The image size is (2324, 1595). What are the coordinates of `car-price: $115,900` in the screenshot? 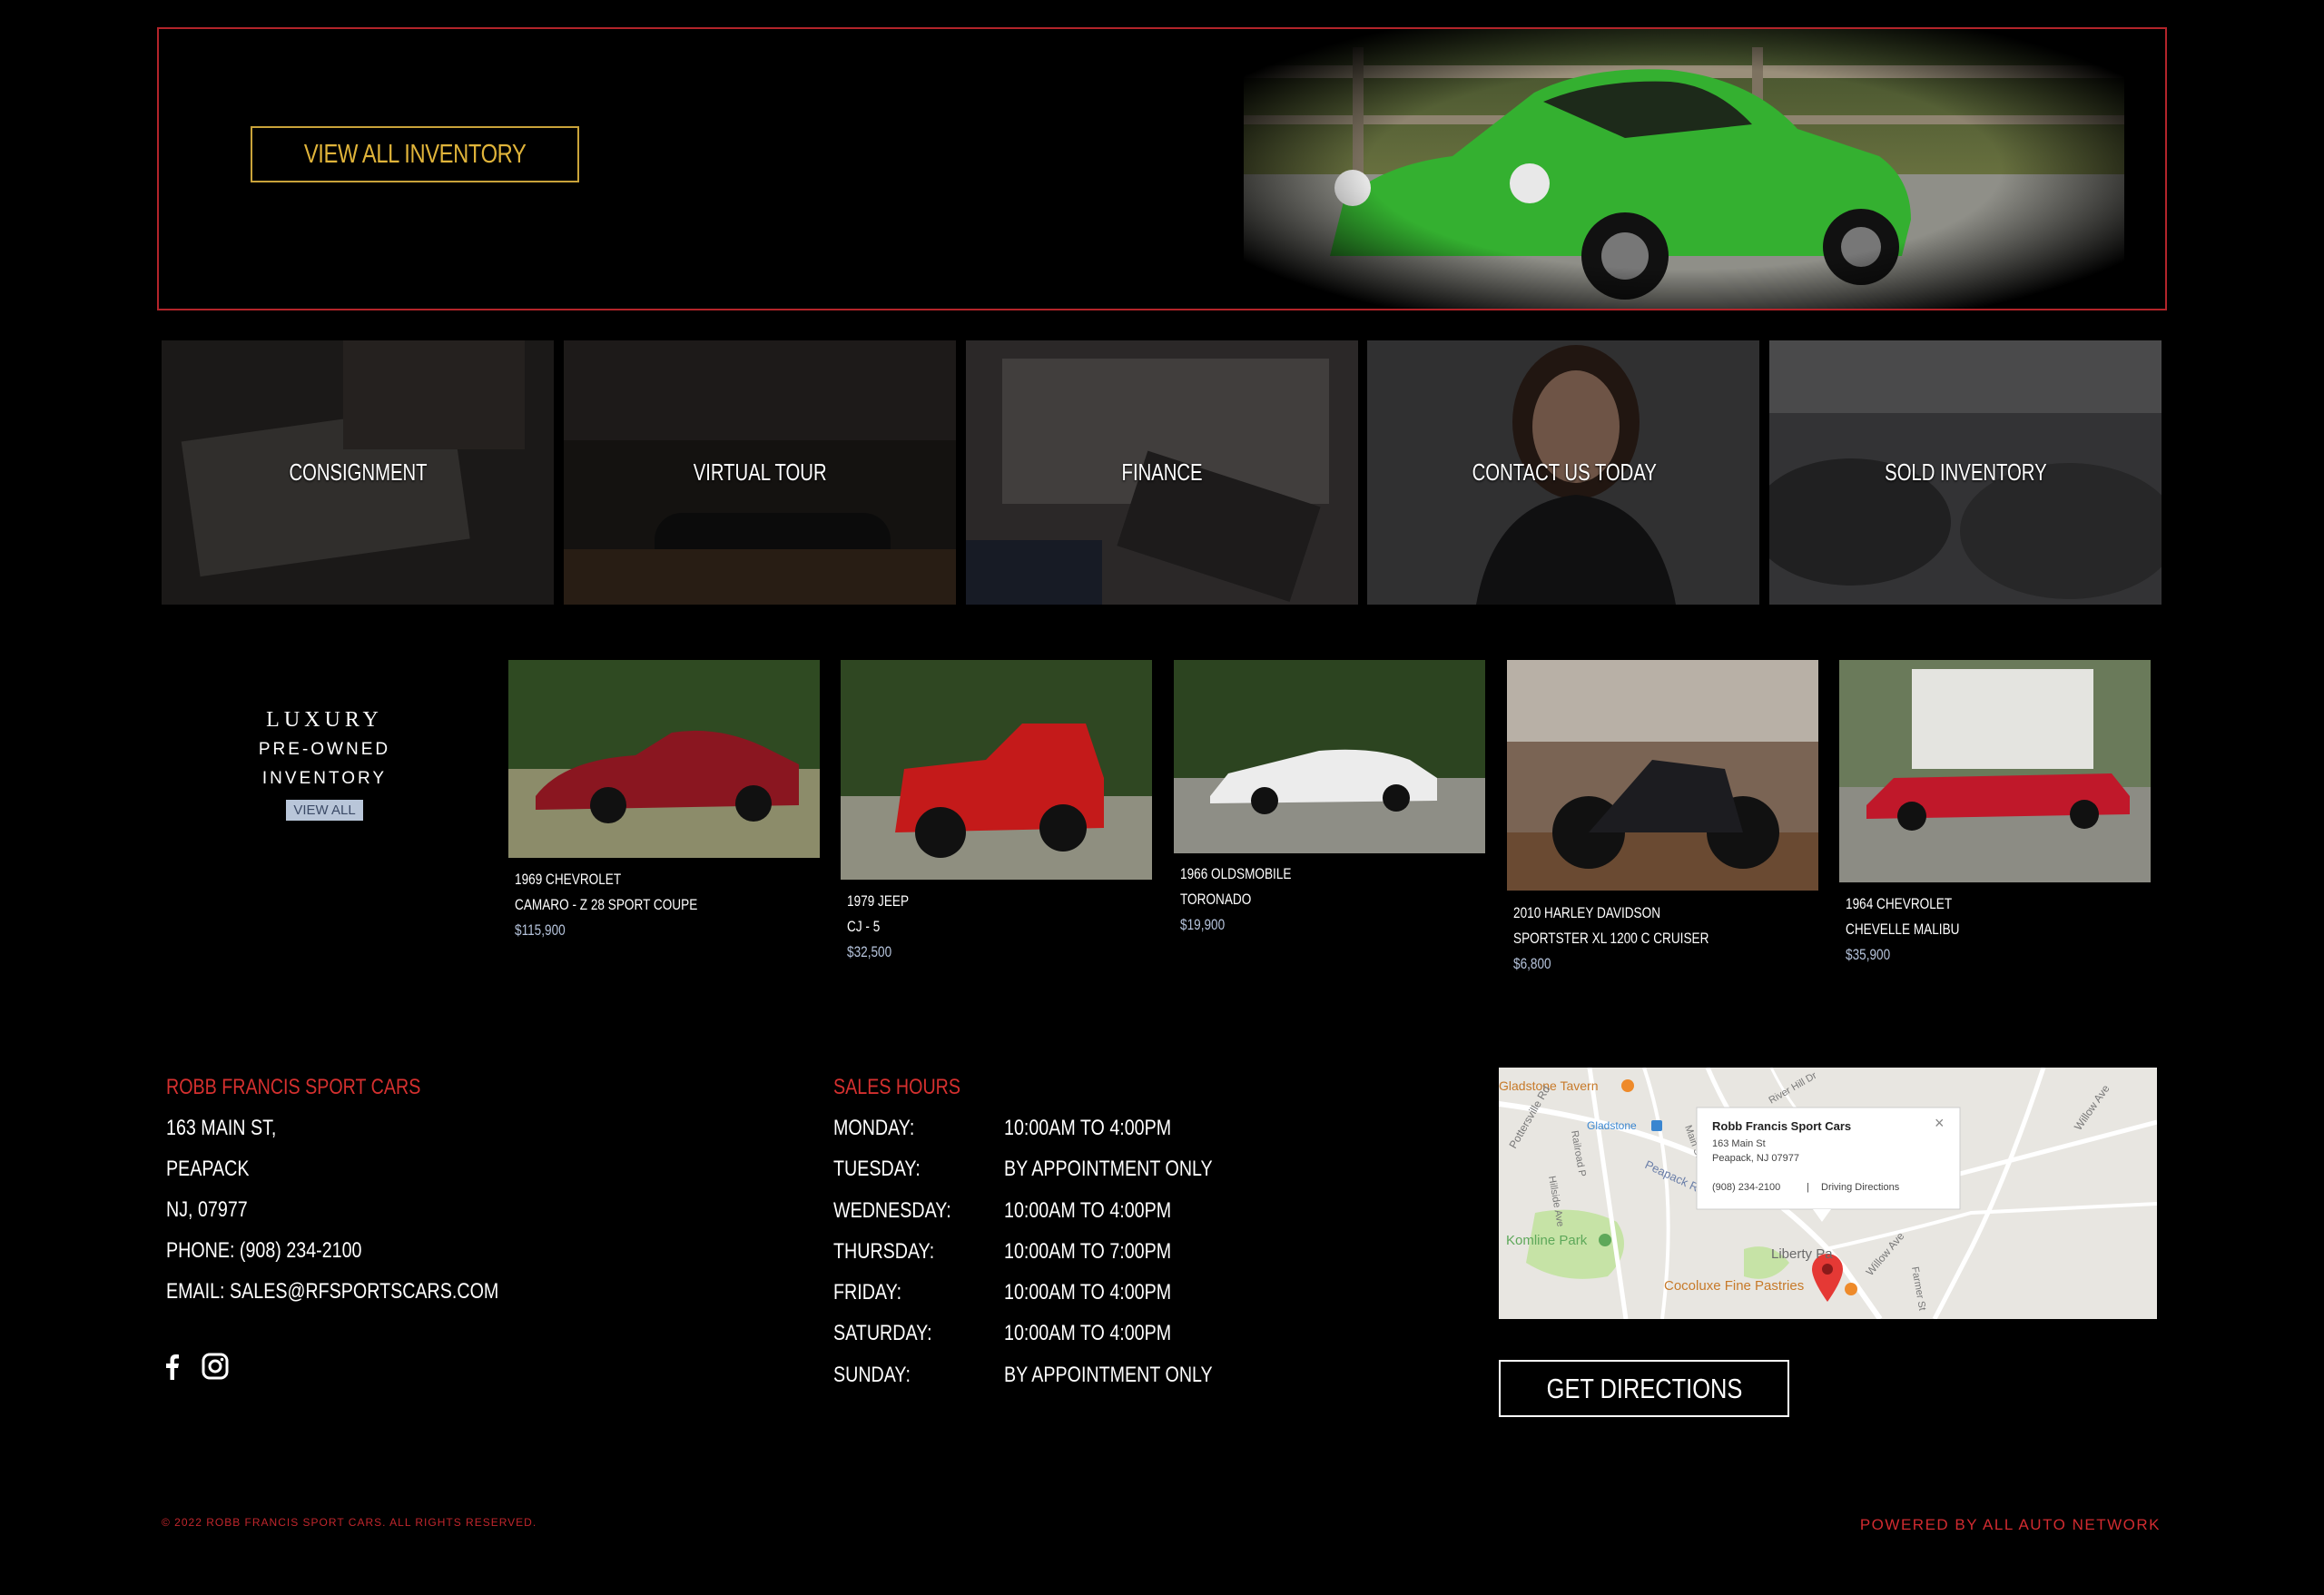 It's located at (540, 930).